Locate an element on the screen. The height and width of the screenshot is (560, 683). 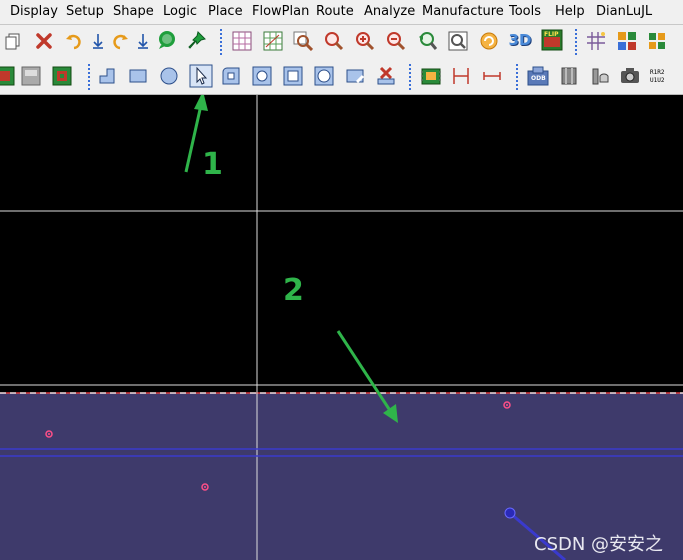
grid-view-icon is located at coordinates (242, 41).